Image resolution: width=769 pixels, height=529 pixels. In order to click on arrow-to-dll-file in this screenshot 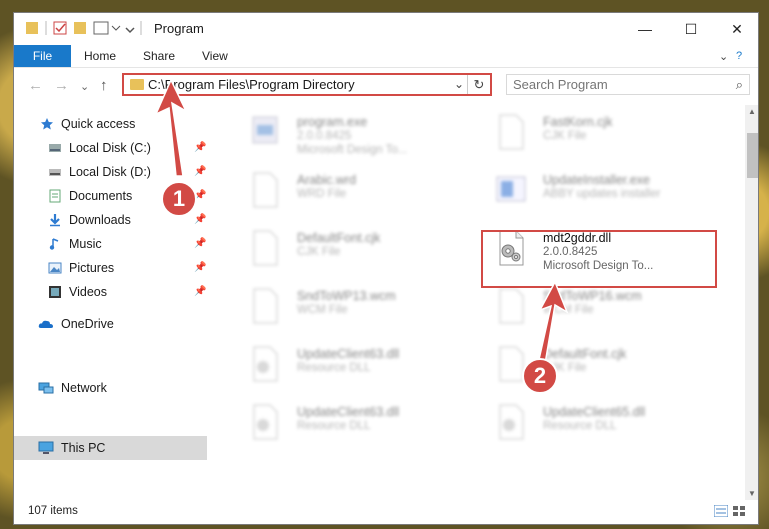, I will do `click(553, 322)`.